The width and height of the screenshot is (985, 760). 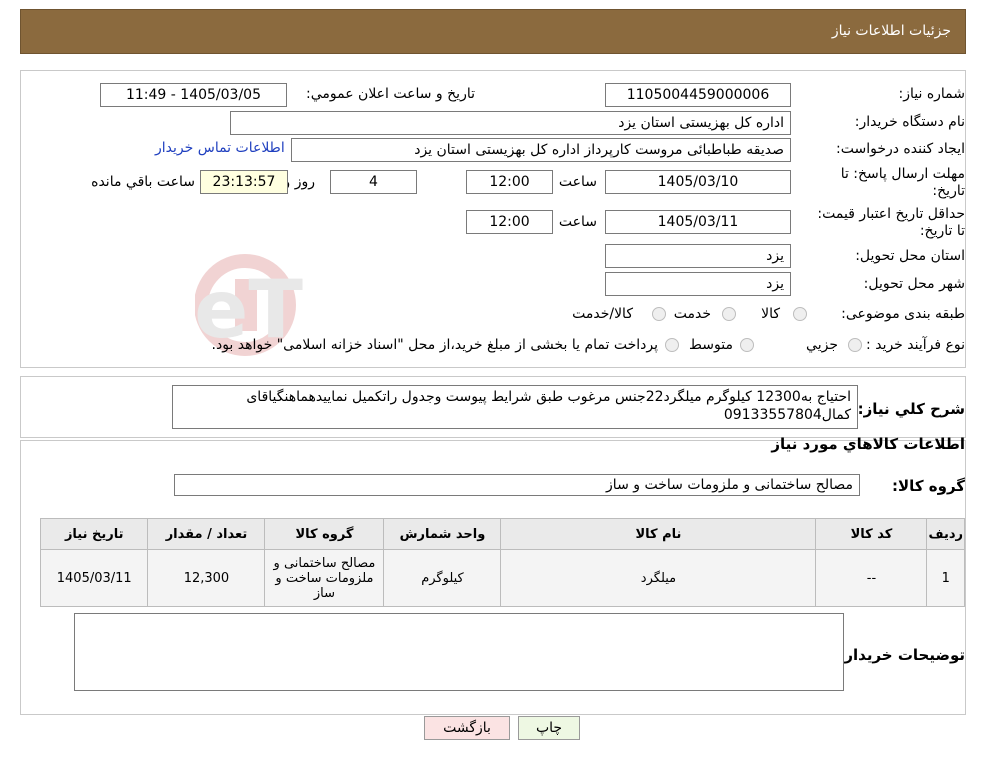 I want to click on category-radio-goods, so click(x=800, y=314).